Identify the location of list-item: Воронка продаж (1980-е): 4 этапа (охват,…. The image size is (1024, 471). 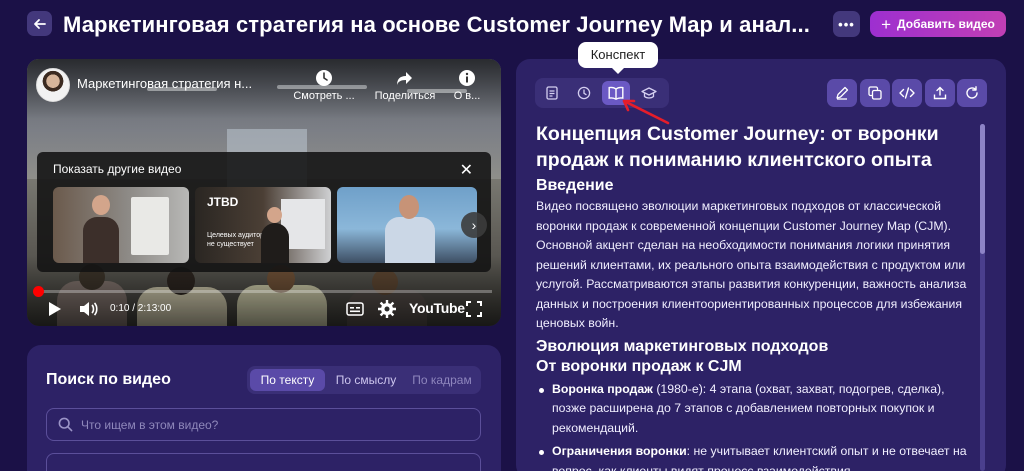
(754, 409).